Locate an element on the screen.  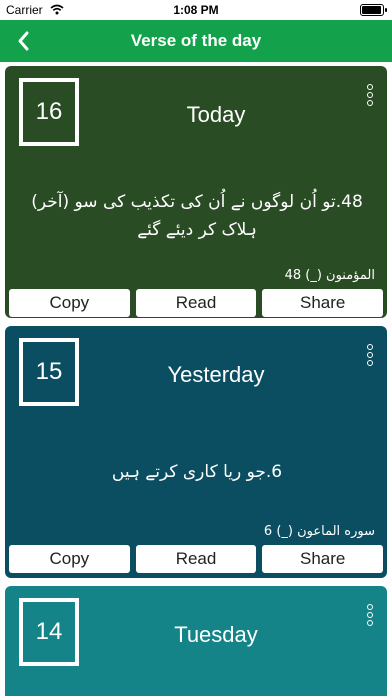
day-number-box: 14 is located at coordinates (49, 632).